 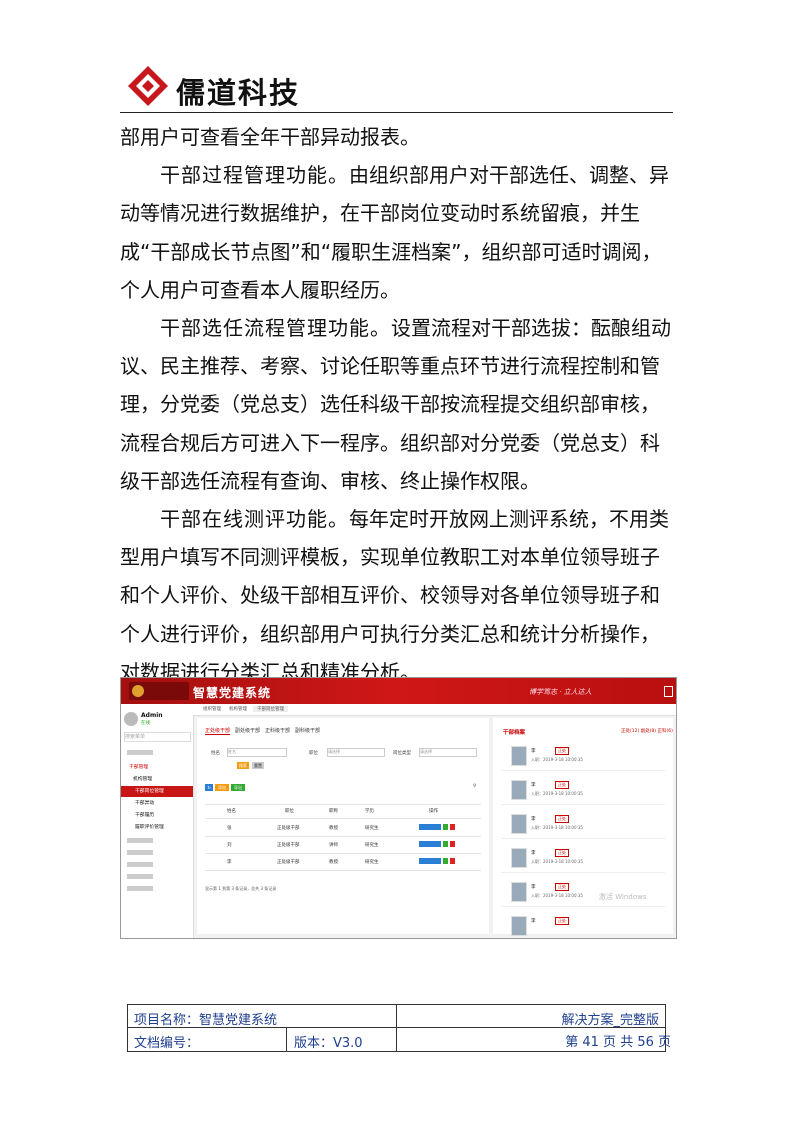 What do you see at coordinates (647, 731) in the screenshot?
I see `right-links: 正处(12) 副处(8) 正科(6)` at bounding box center [647, 731].